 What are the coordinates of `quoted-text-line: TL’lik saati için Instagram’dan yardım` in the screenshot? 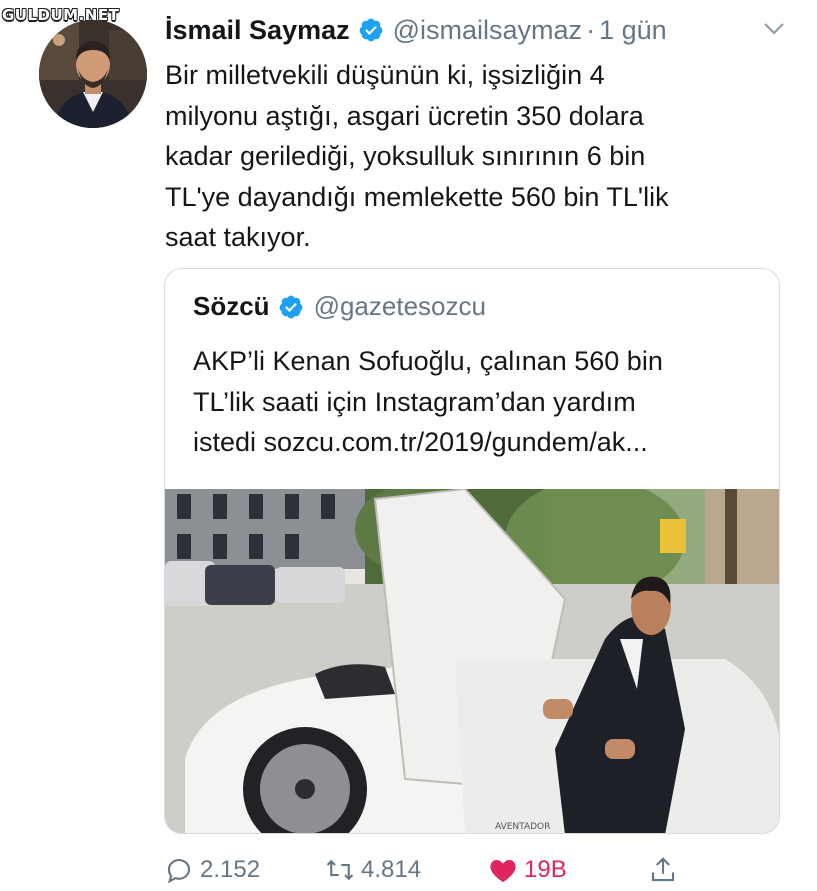 It's located at (414, 401).